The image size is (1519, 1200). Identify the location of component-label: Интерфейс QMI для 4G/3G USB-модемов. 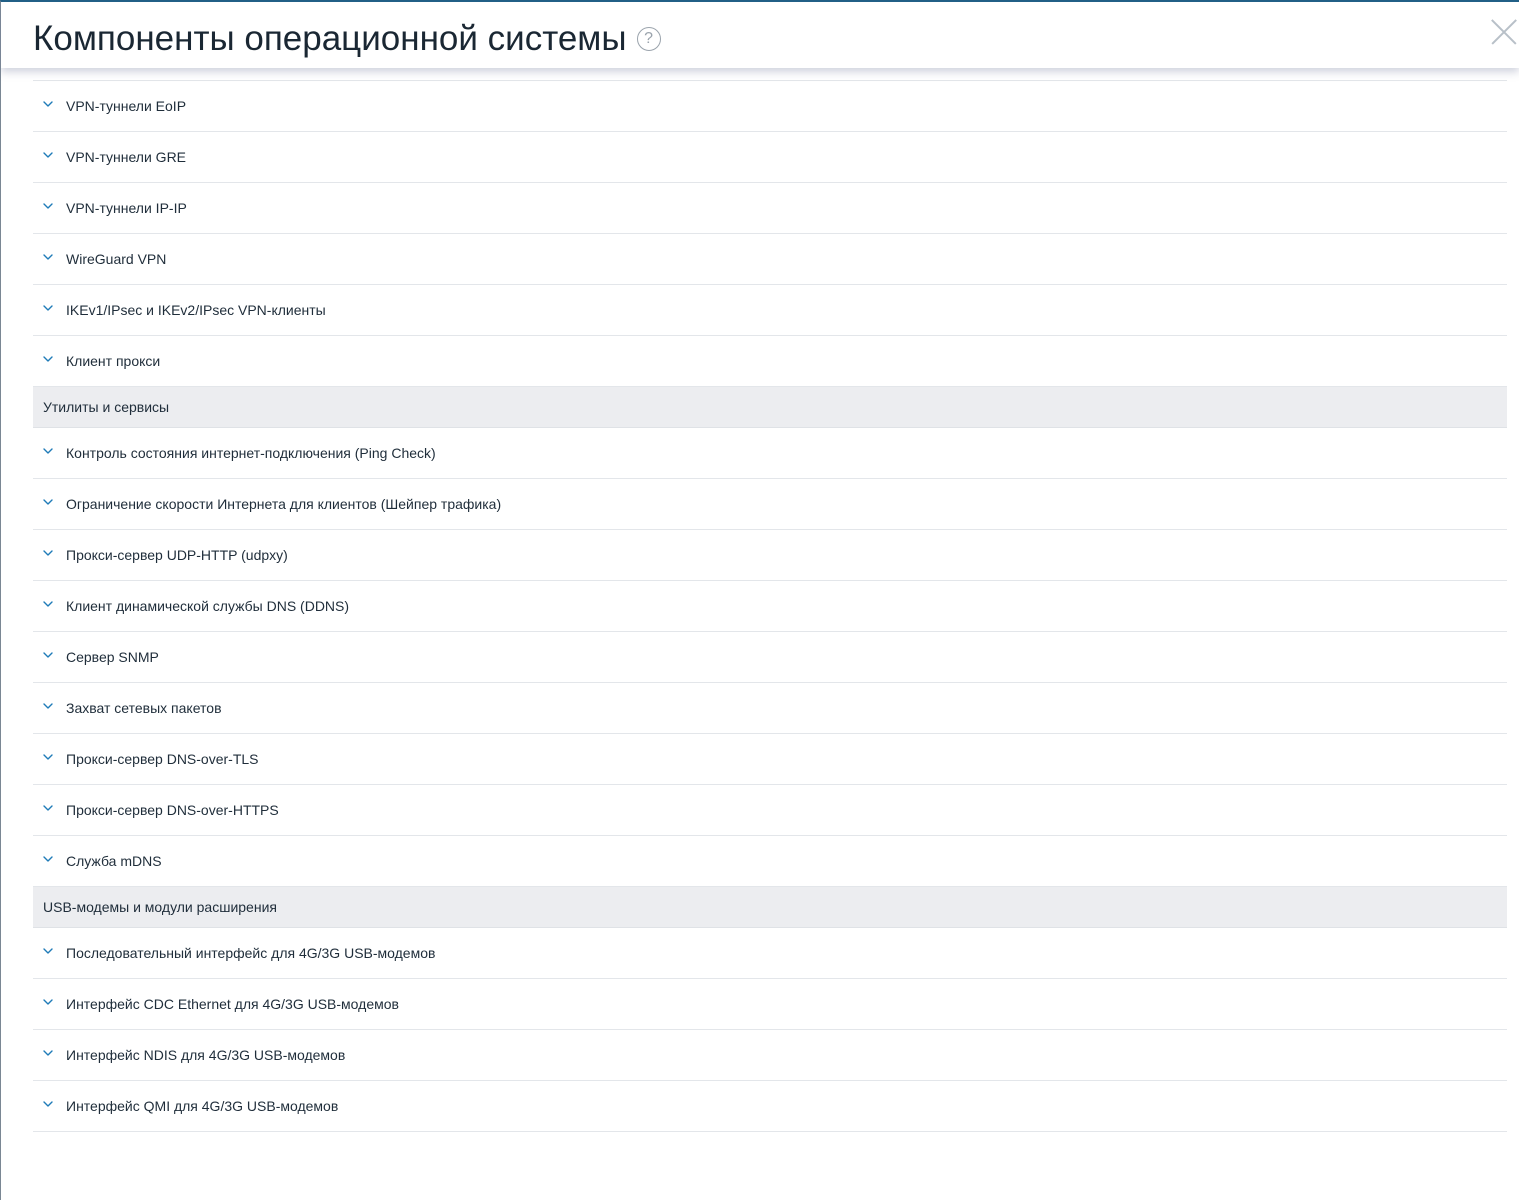
(202, 1106).